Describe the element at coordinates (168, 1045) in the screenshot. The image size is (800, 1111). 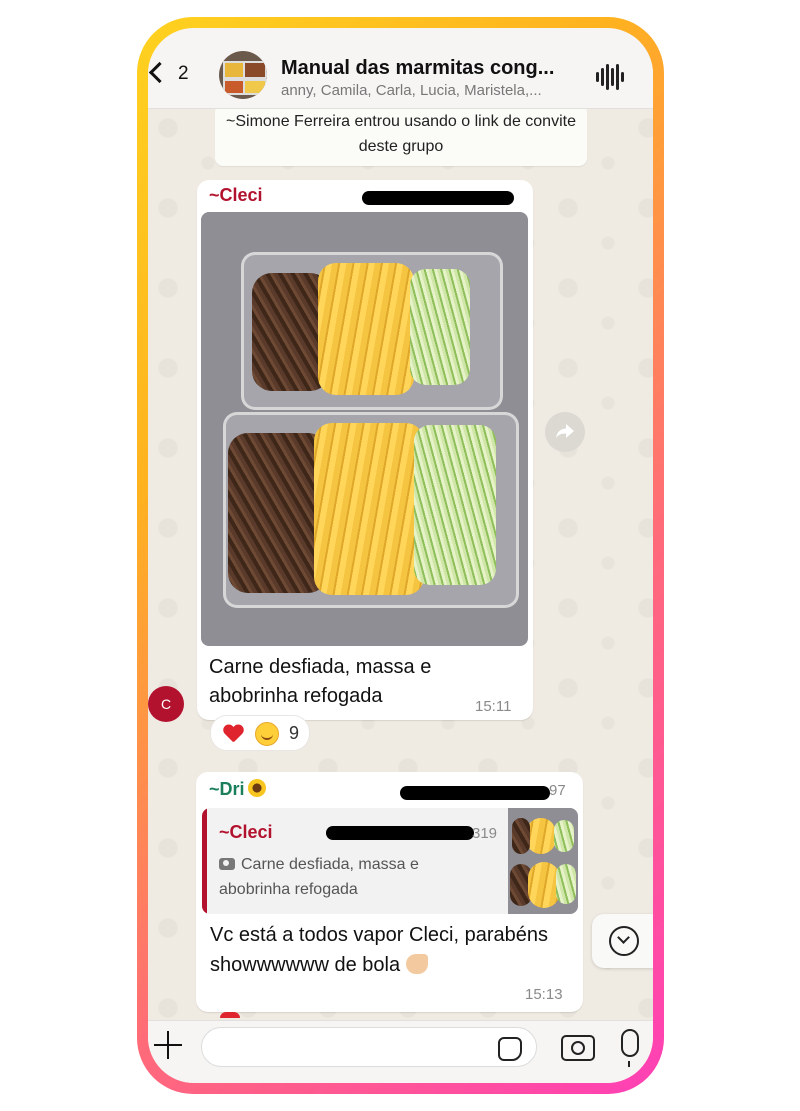
I see `plus-icon` at that location.